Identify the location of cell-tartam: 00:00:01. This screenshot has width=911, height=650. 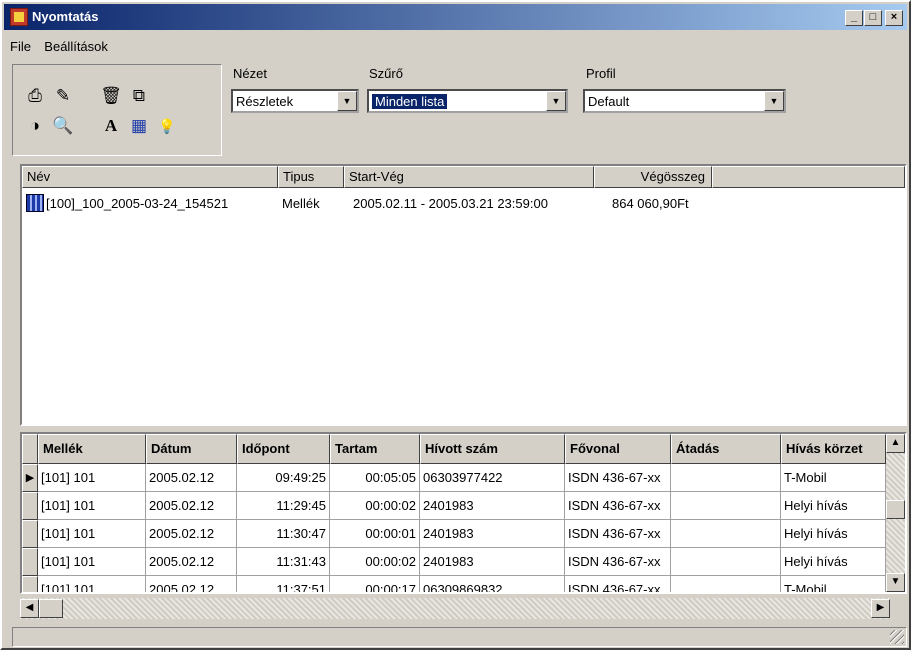
(375, 534).